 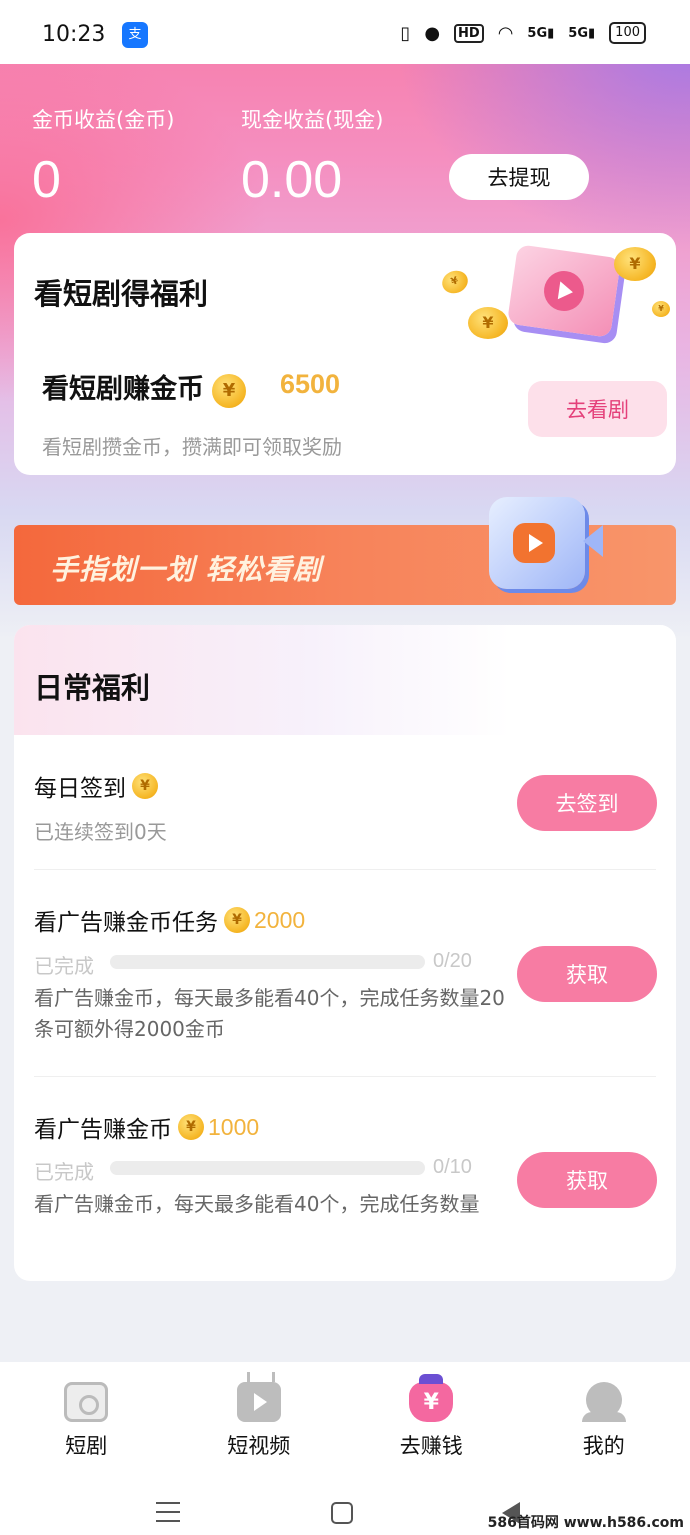 What do you see at coordinates (135, 35) in the screenshot?
I see `alipay-icon: 支` at bounding box center [135, 35].